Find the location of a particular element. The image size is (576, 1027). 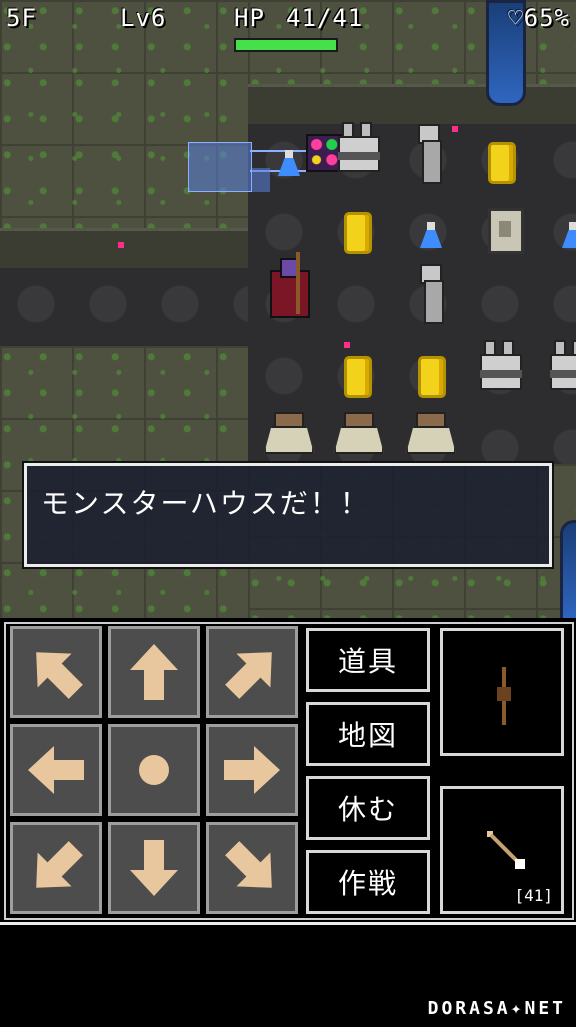

hp-value: 41/41 is located at coordinates (325, 18).